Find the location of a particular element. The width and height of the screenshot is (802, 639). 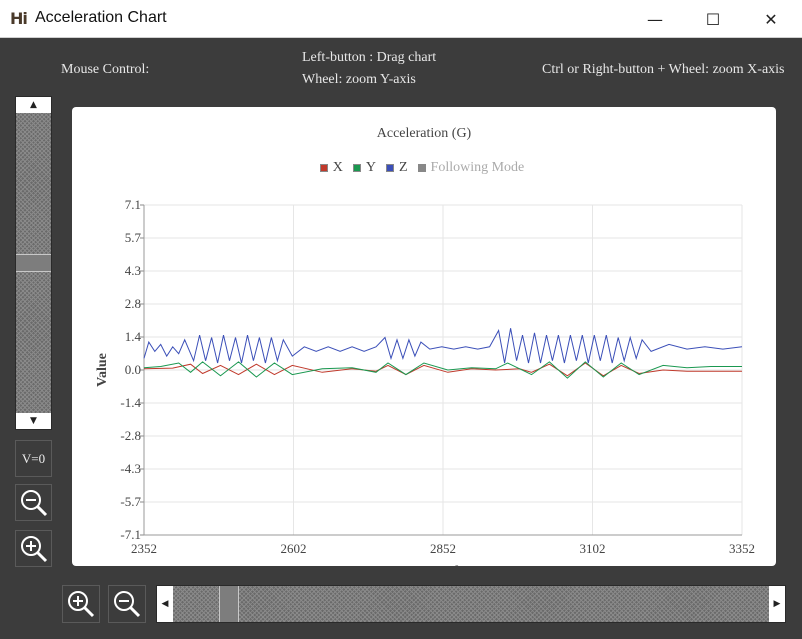

mouse-control-label: Mouse Control: is located at coordinates (105, 69).